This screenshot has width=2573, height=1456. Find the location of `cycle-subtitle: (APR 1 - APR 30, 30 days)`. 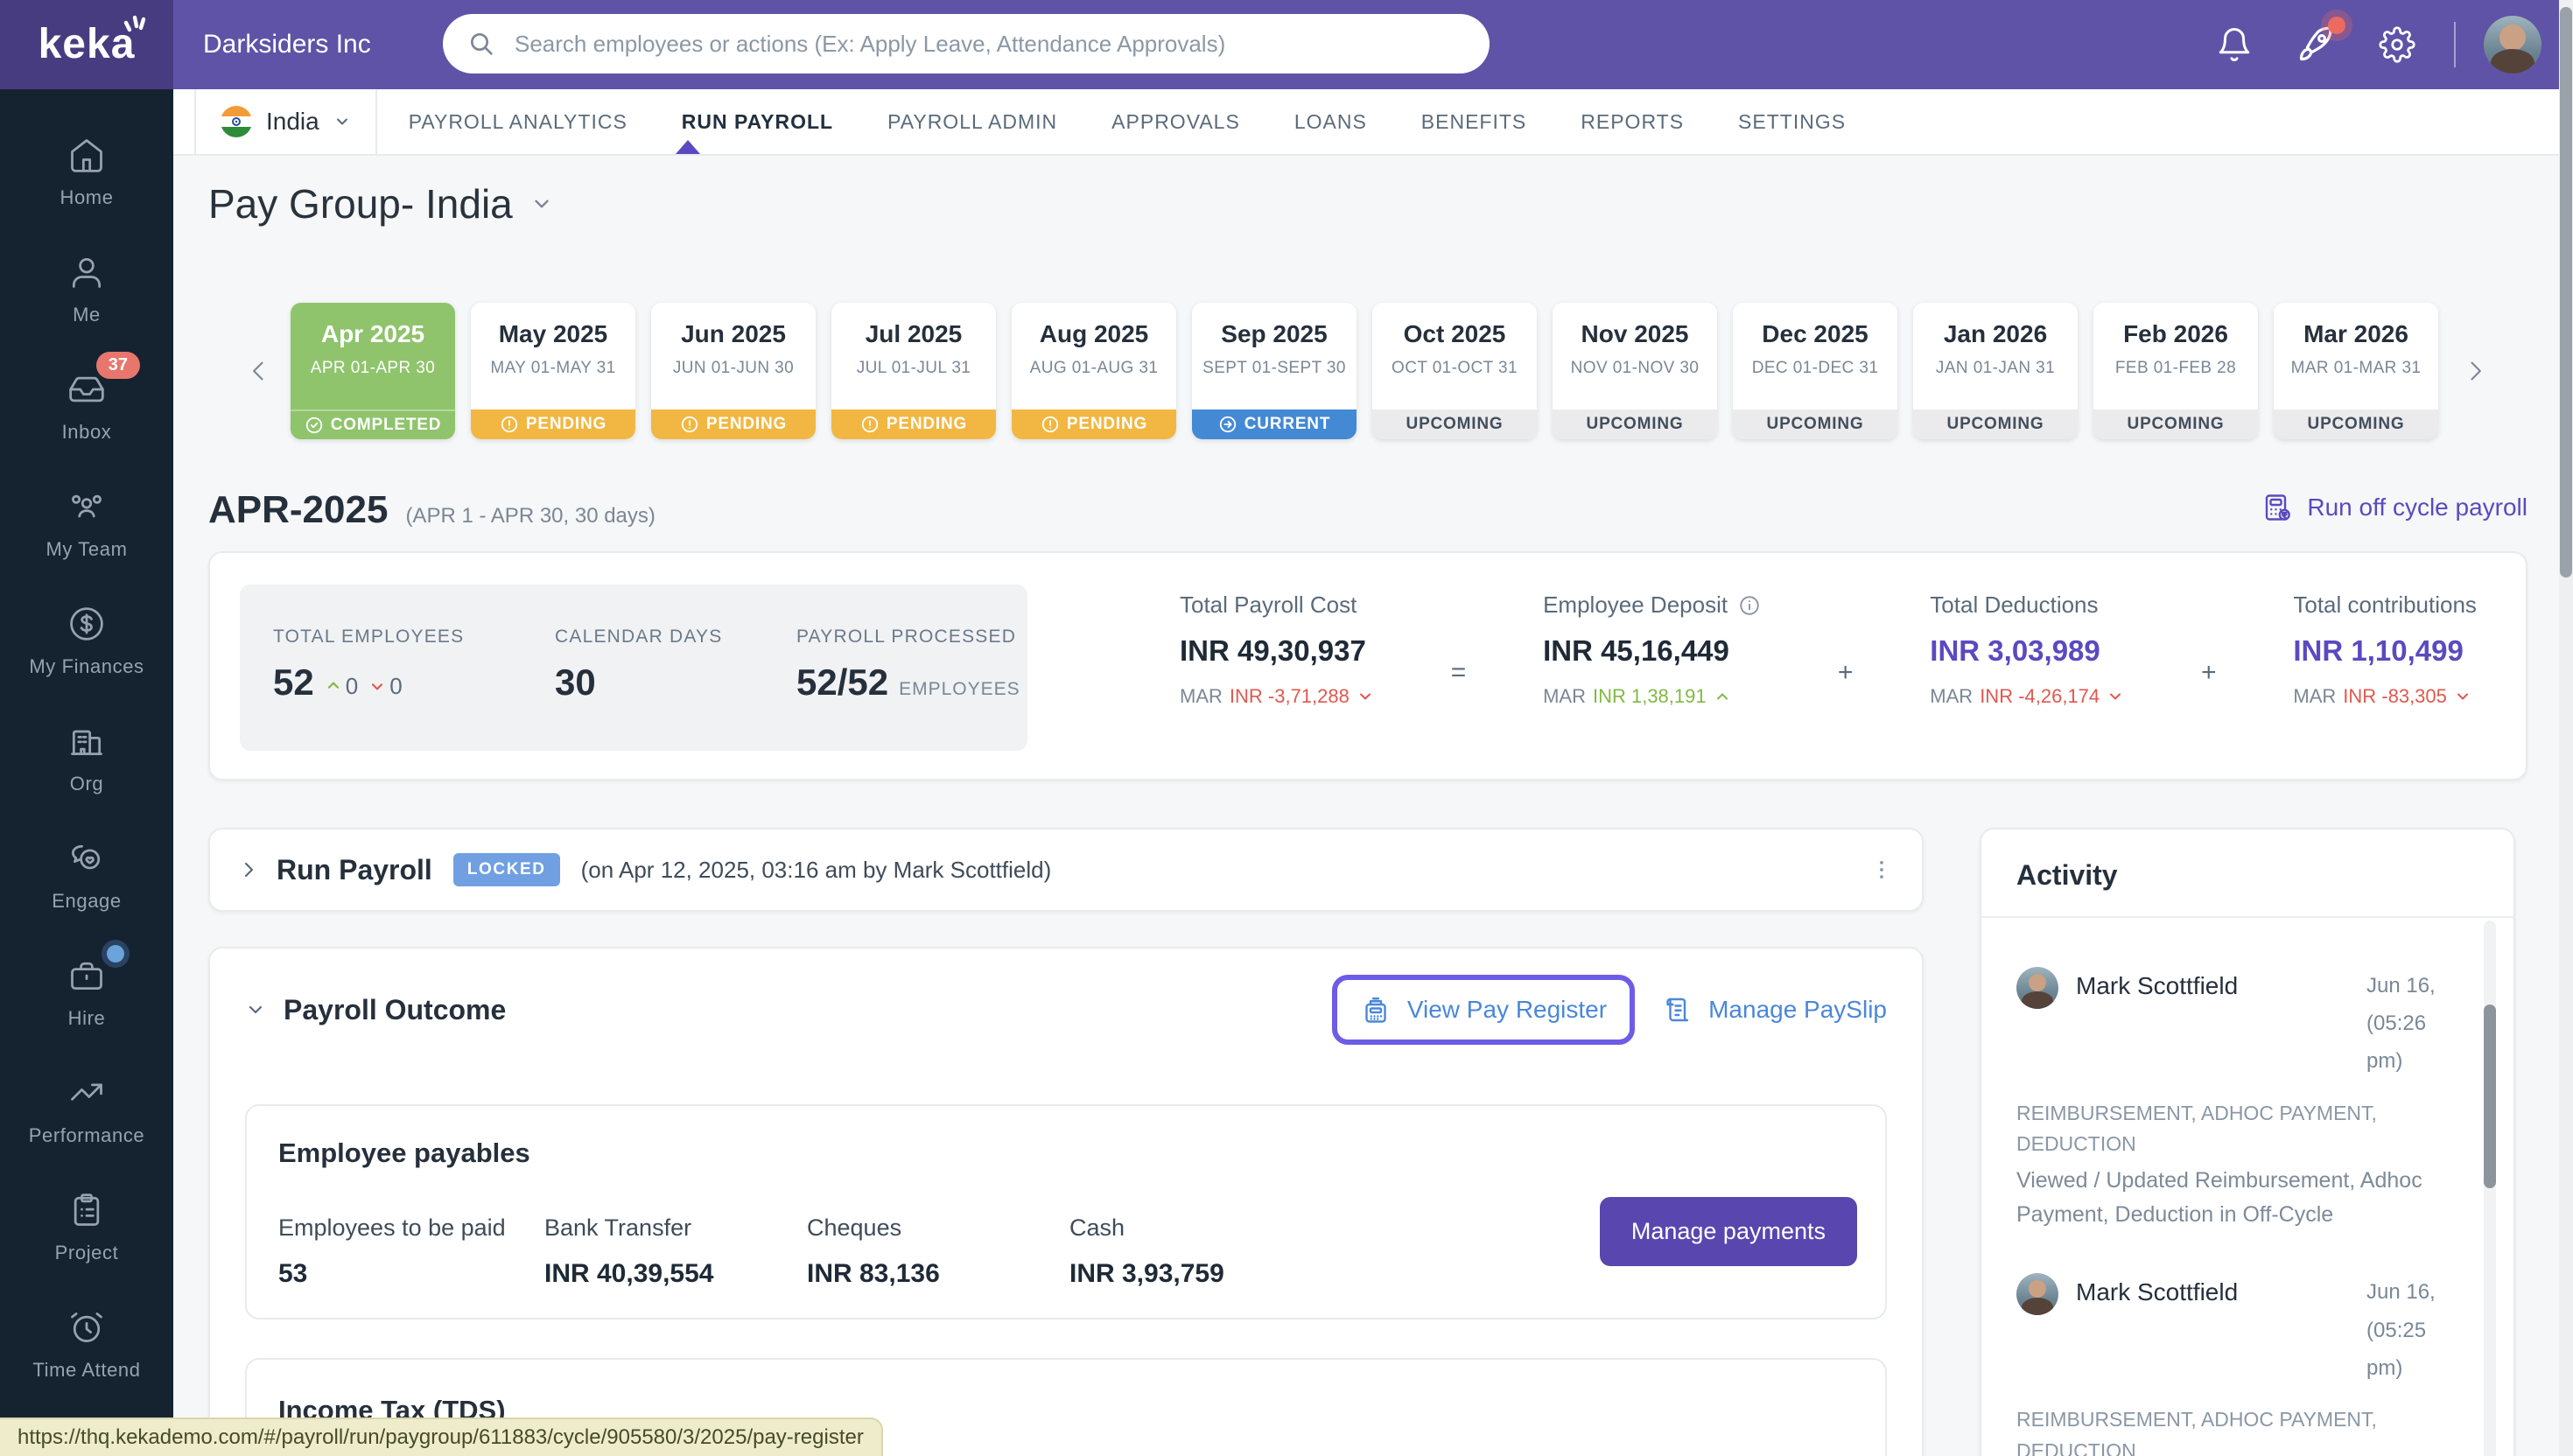

cycle-subtitle: (APR 1 - APR 30, 30 days) is located at coordinates (530, 516).